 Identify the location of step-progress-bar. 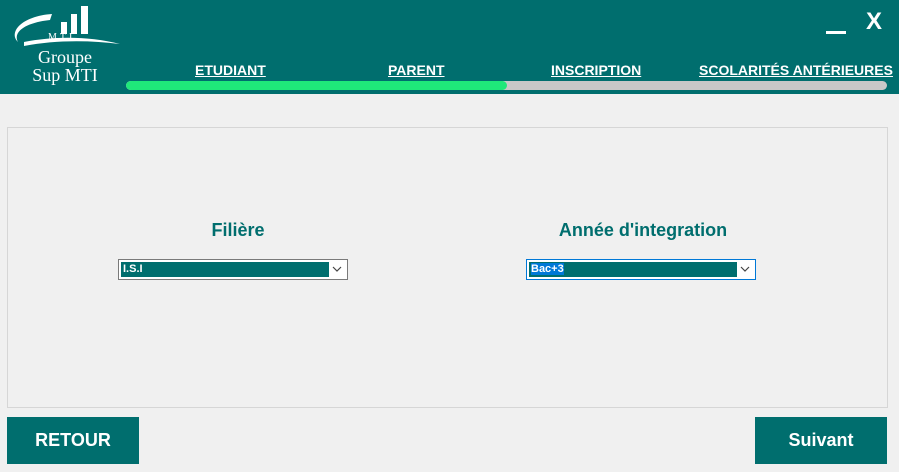
(506, 85).